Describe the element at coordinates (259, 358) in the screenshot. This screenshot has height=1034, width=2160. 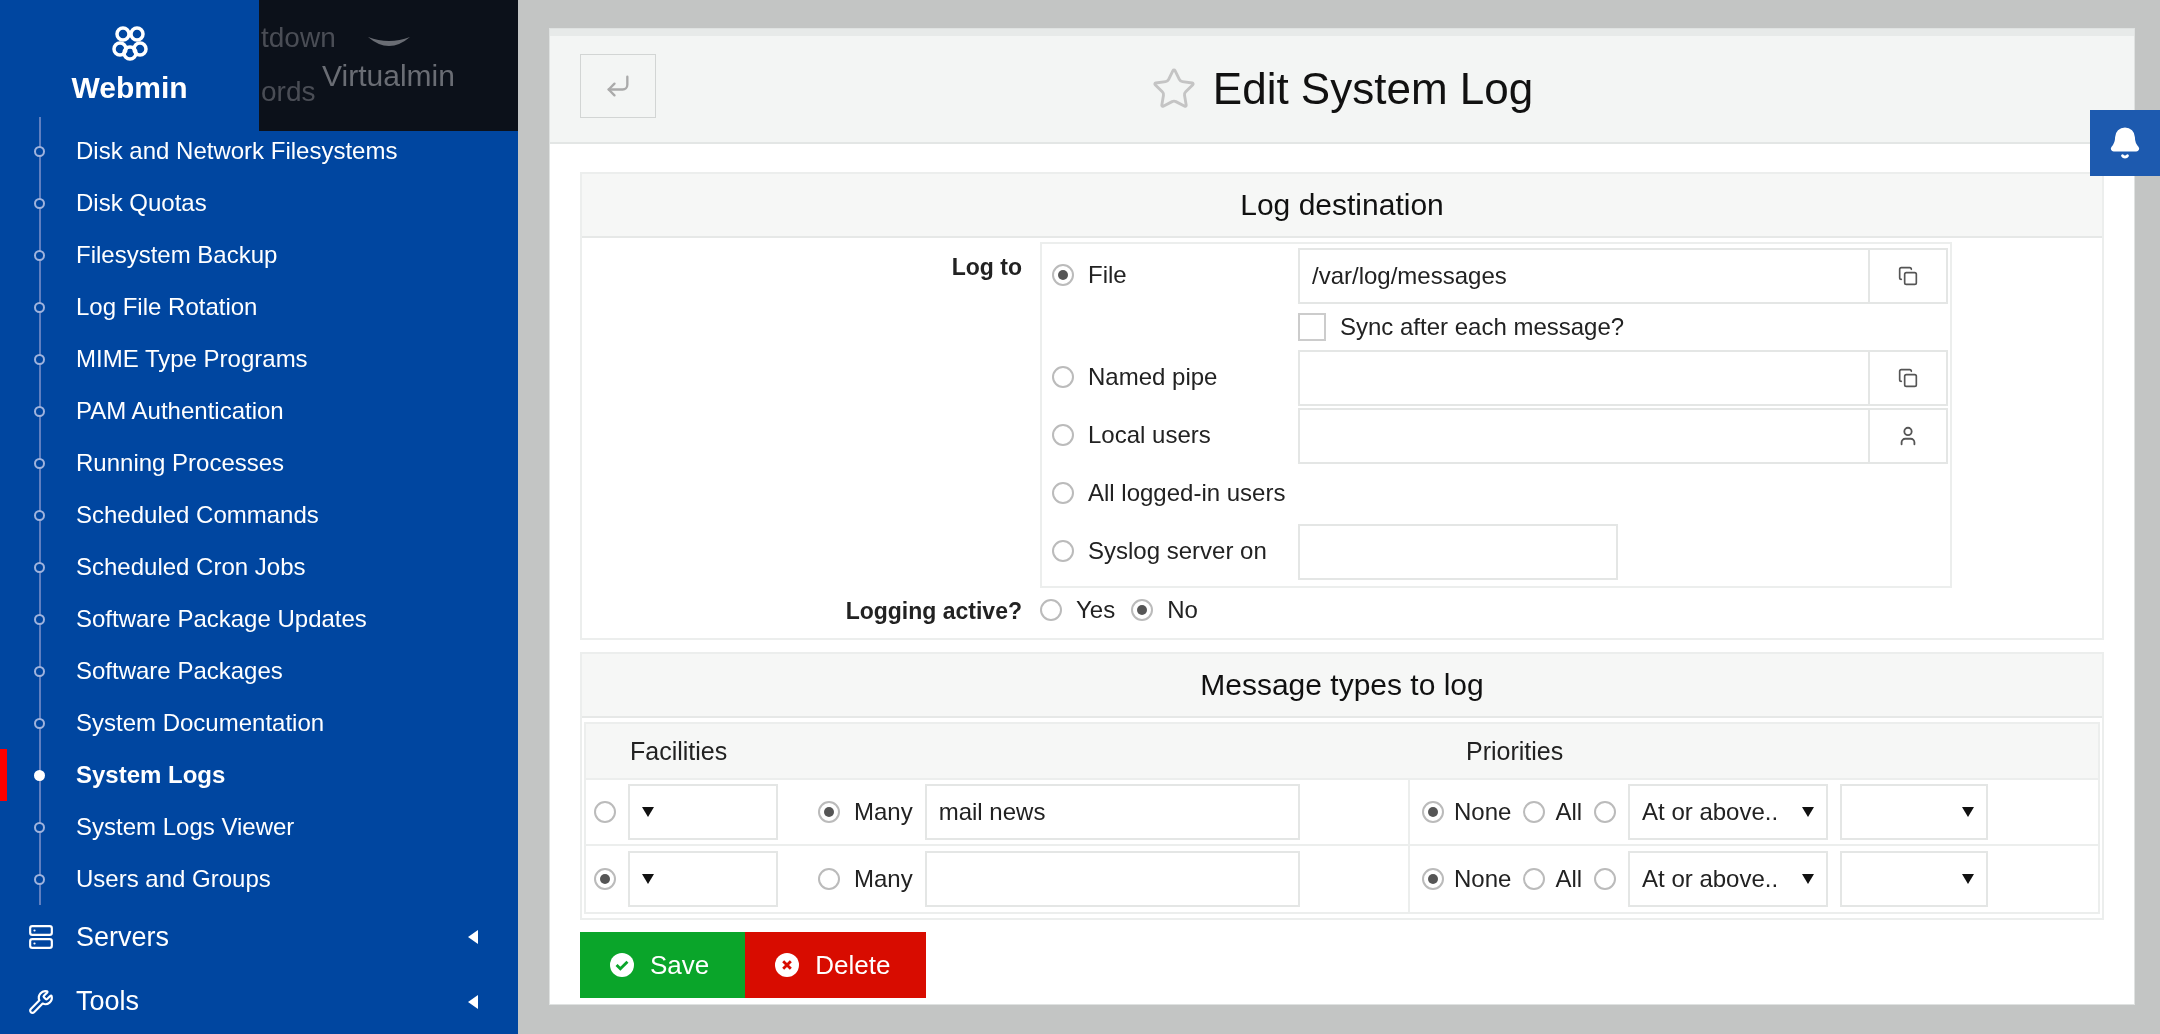
I see `sidebar-item: MIME Type Programs` at that location.